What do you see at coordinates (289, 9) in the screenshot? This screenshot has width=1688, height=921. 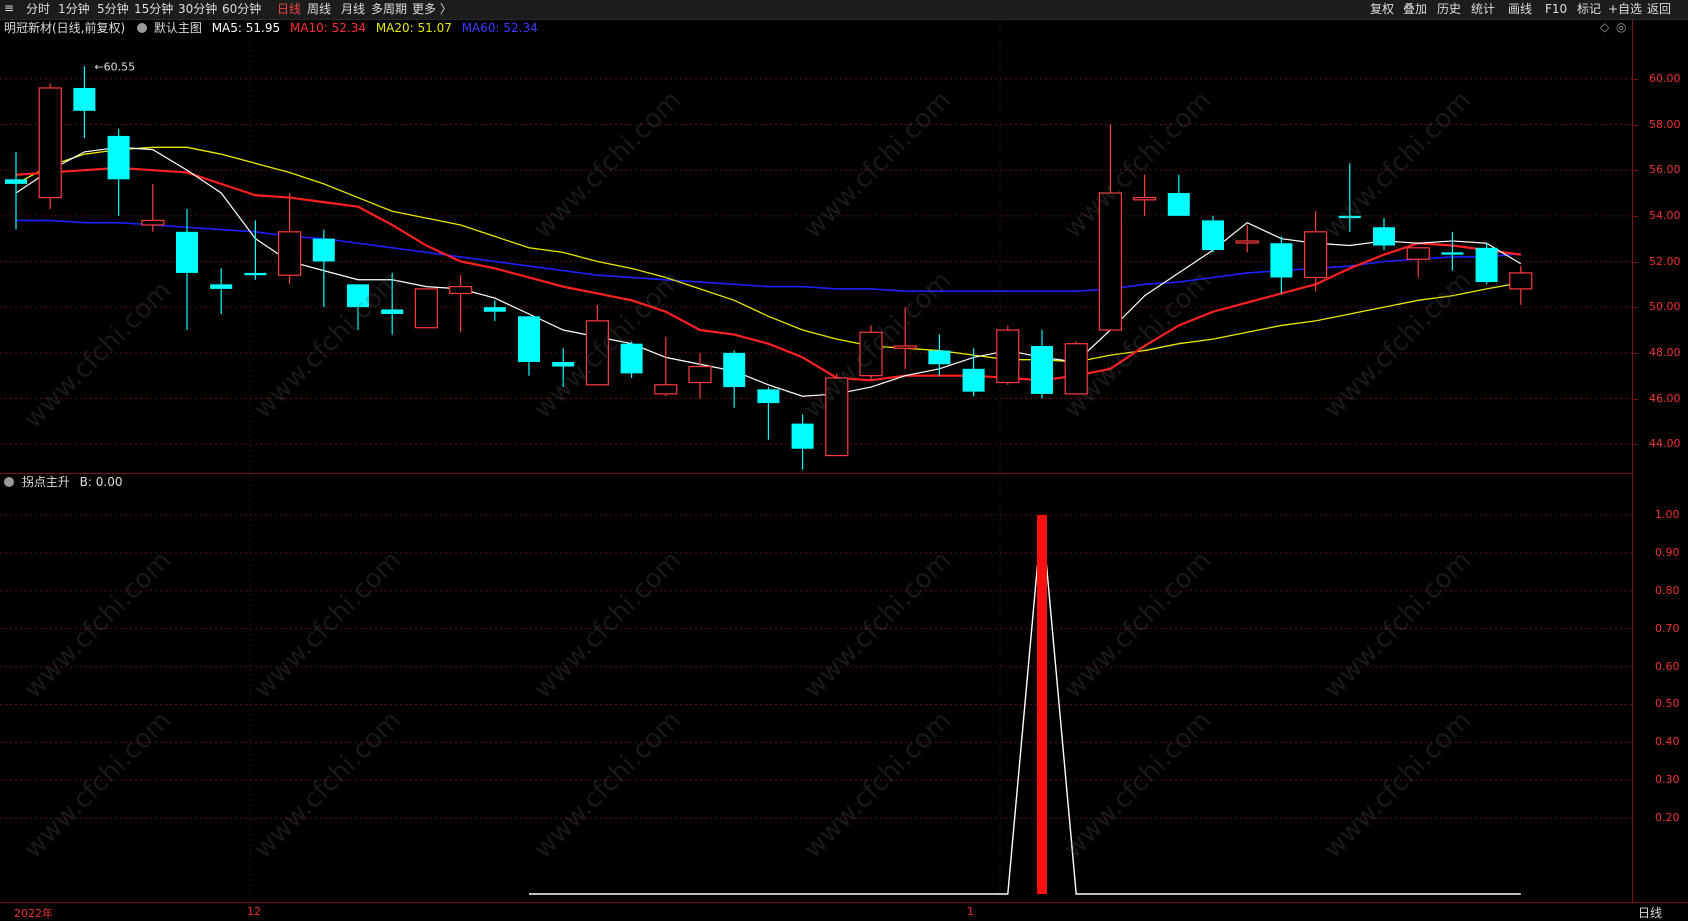 I see `period-6: 日线` at bounding box center [289, 9].